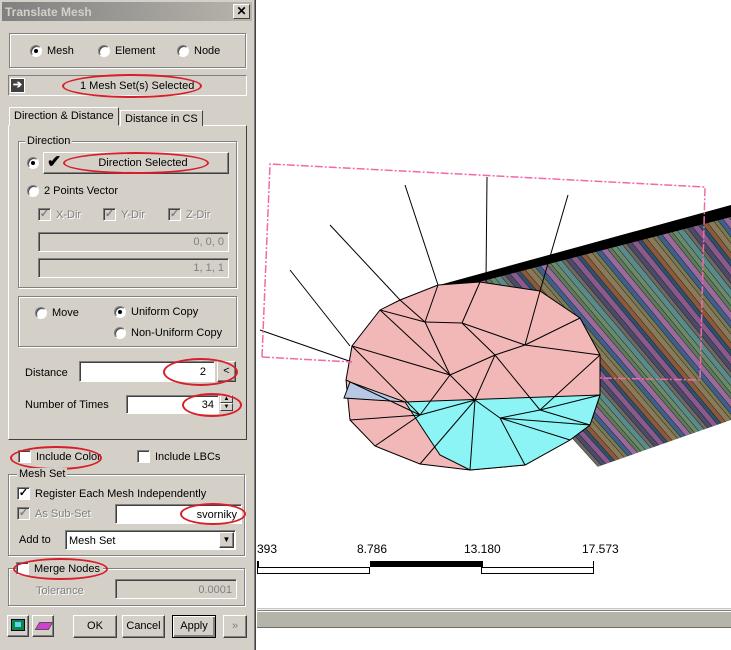 The width and height of the screenshot is (731, 650). I want to click on non-uniform-copy-label: Non-Uniform Copy, so click(177, 333).